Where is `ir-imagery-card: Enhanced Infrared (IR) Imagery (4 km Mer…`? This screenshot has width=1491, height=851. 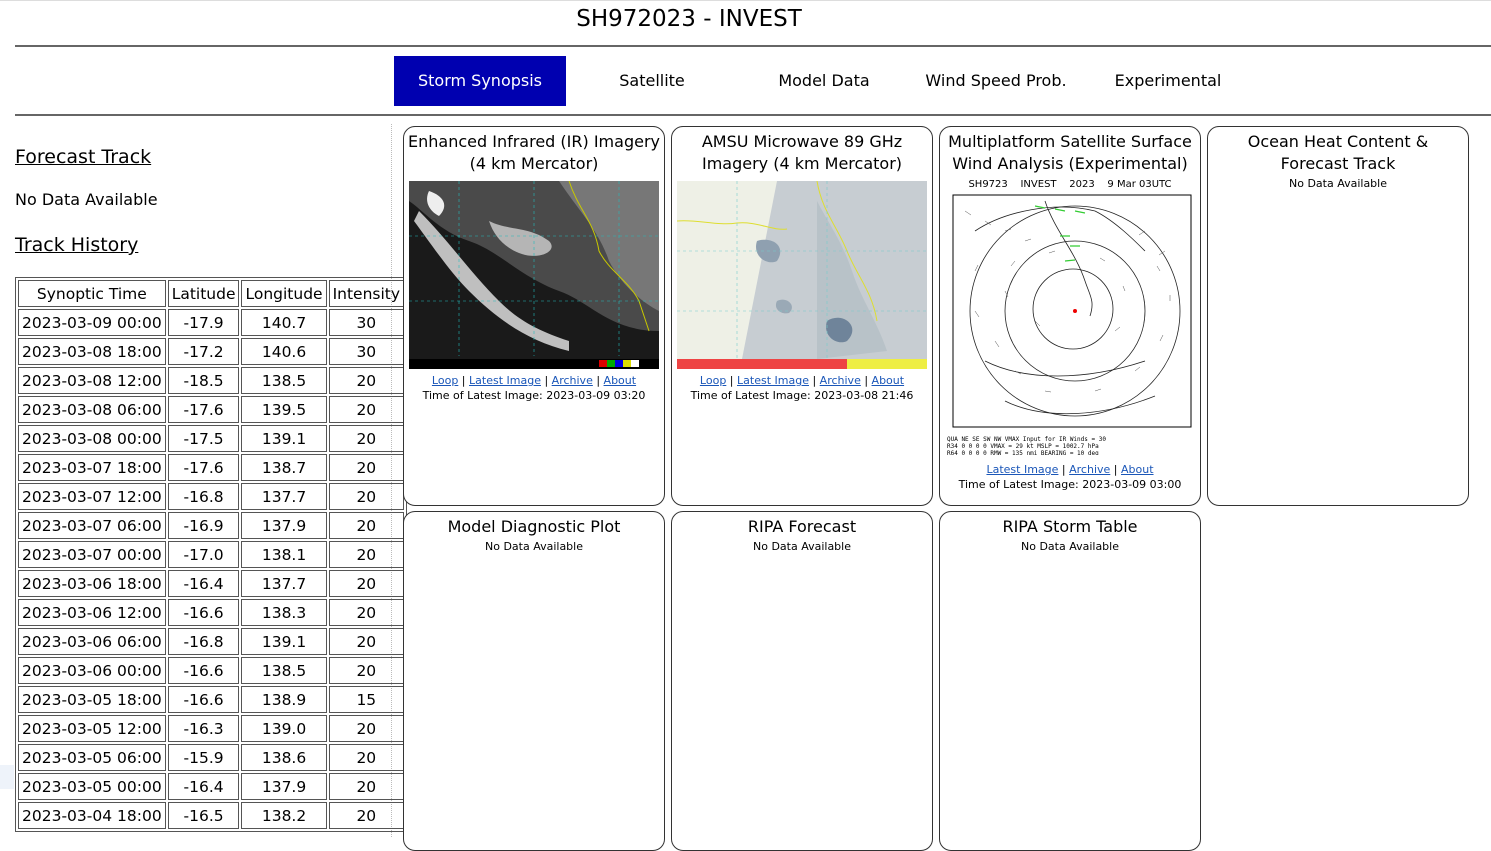
ir-imagery-card: Enhanced Infrared (IR) Imagery (4 km Mer… is located at coordinates (534, 316).